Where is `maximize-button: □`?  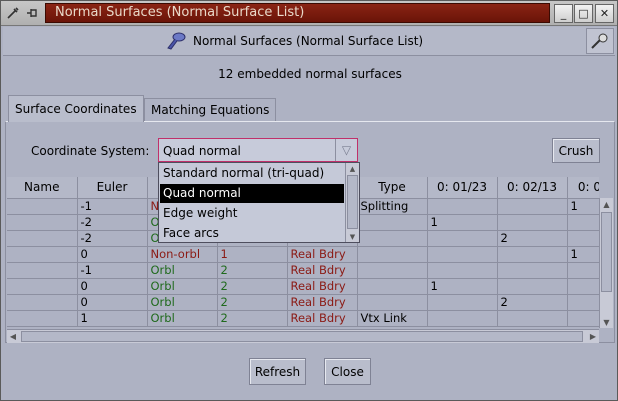
maximize-button: □ is located at coordinates (583, 13).